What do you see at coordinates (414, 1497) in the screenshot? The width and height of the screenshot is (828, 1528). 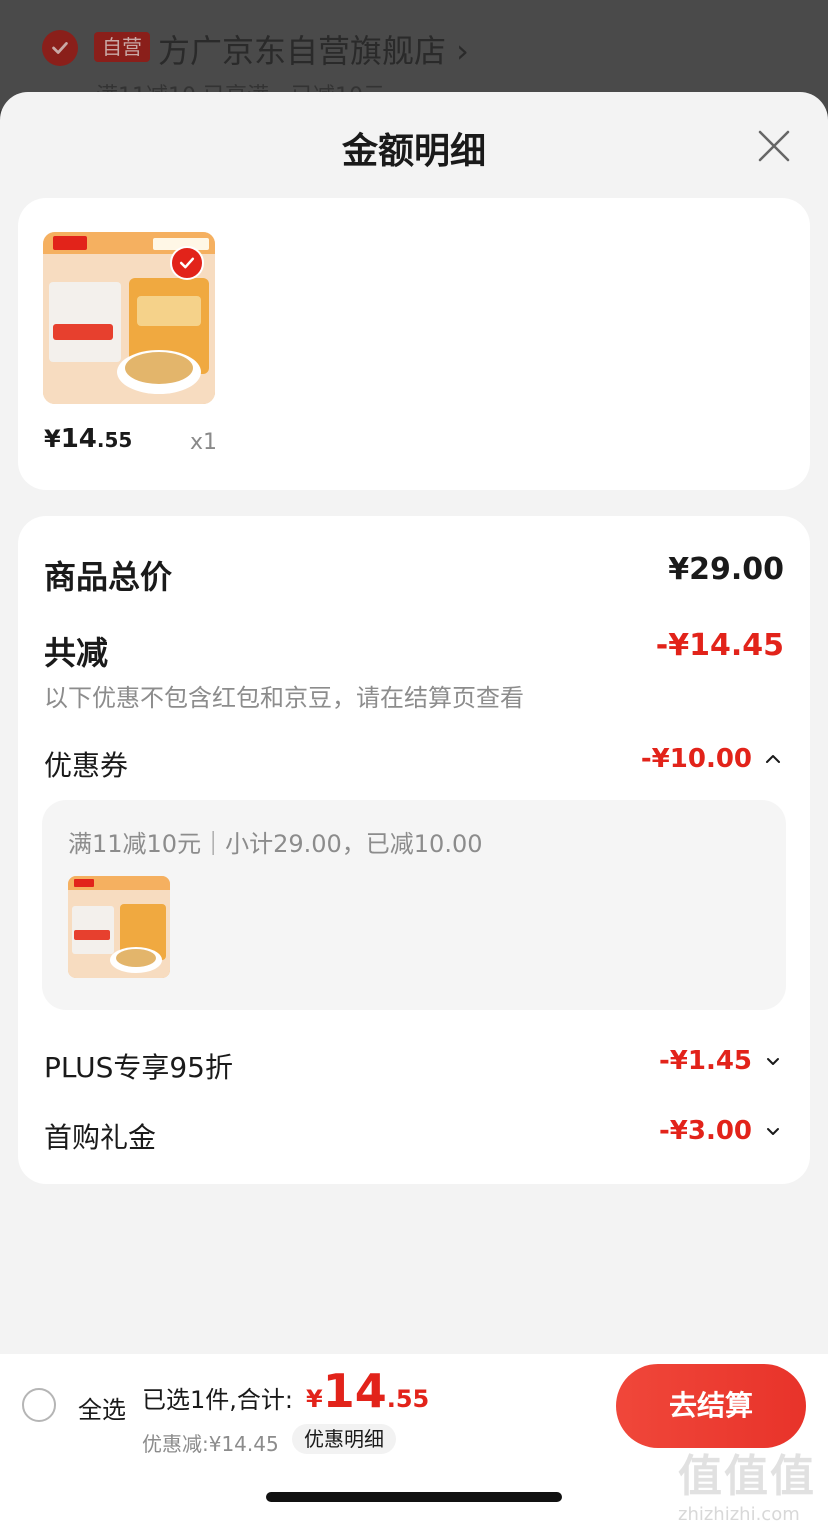 I see `home-indicator` at bounding box center [414, 1497].